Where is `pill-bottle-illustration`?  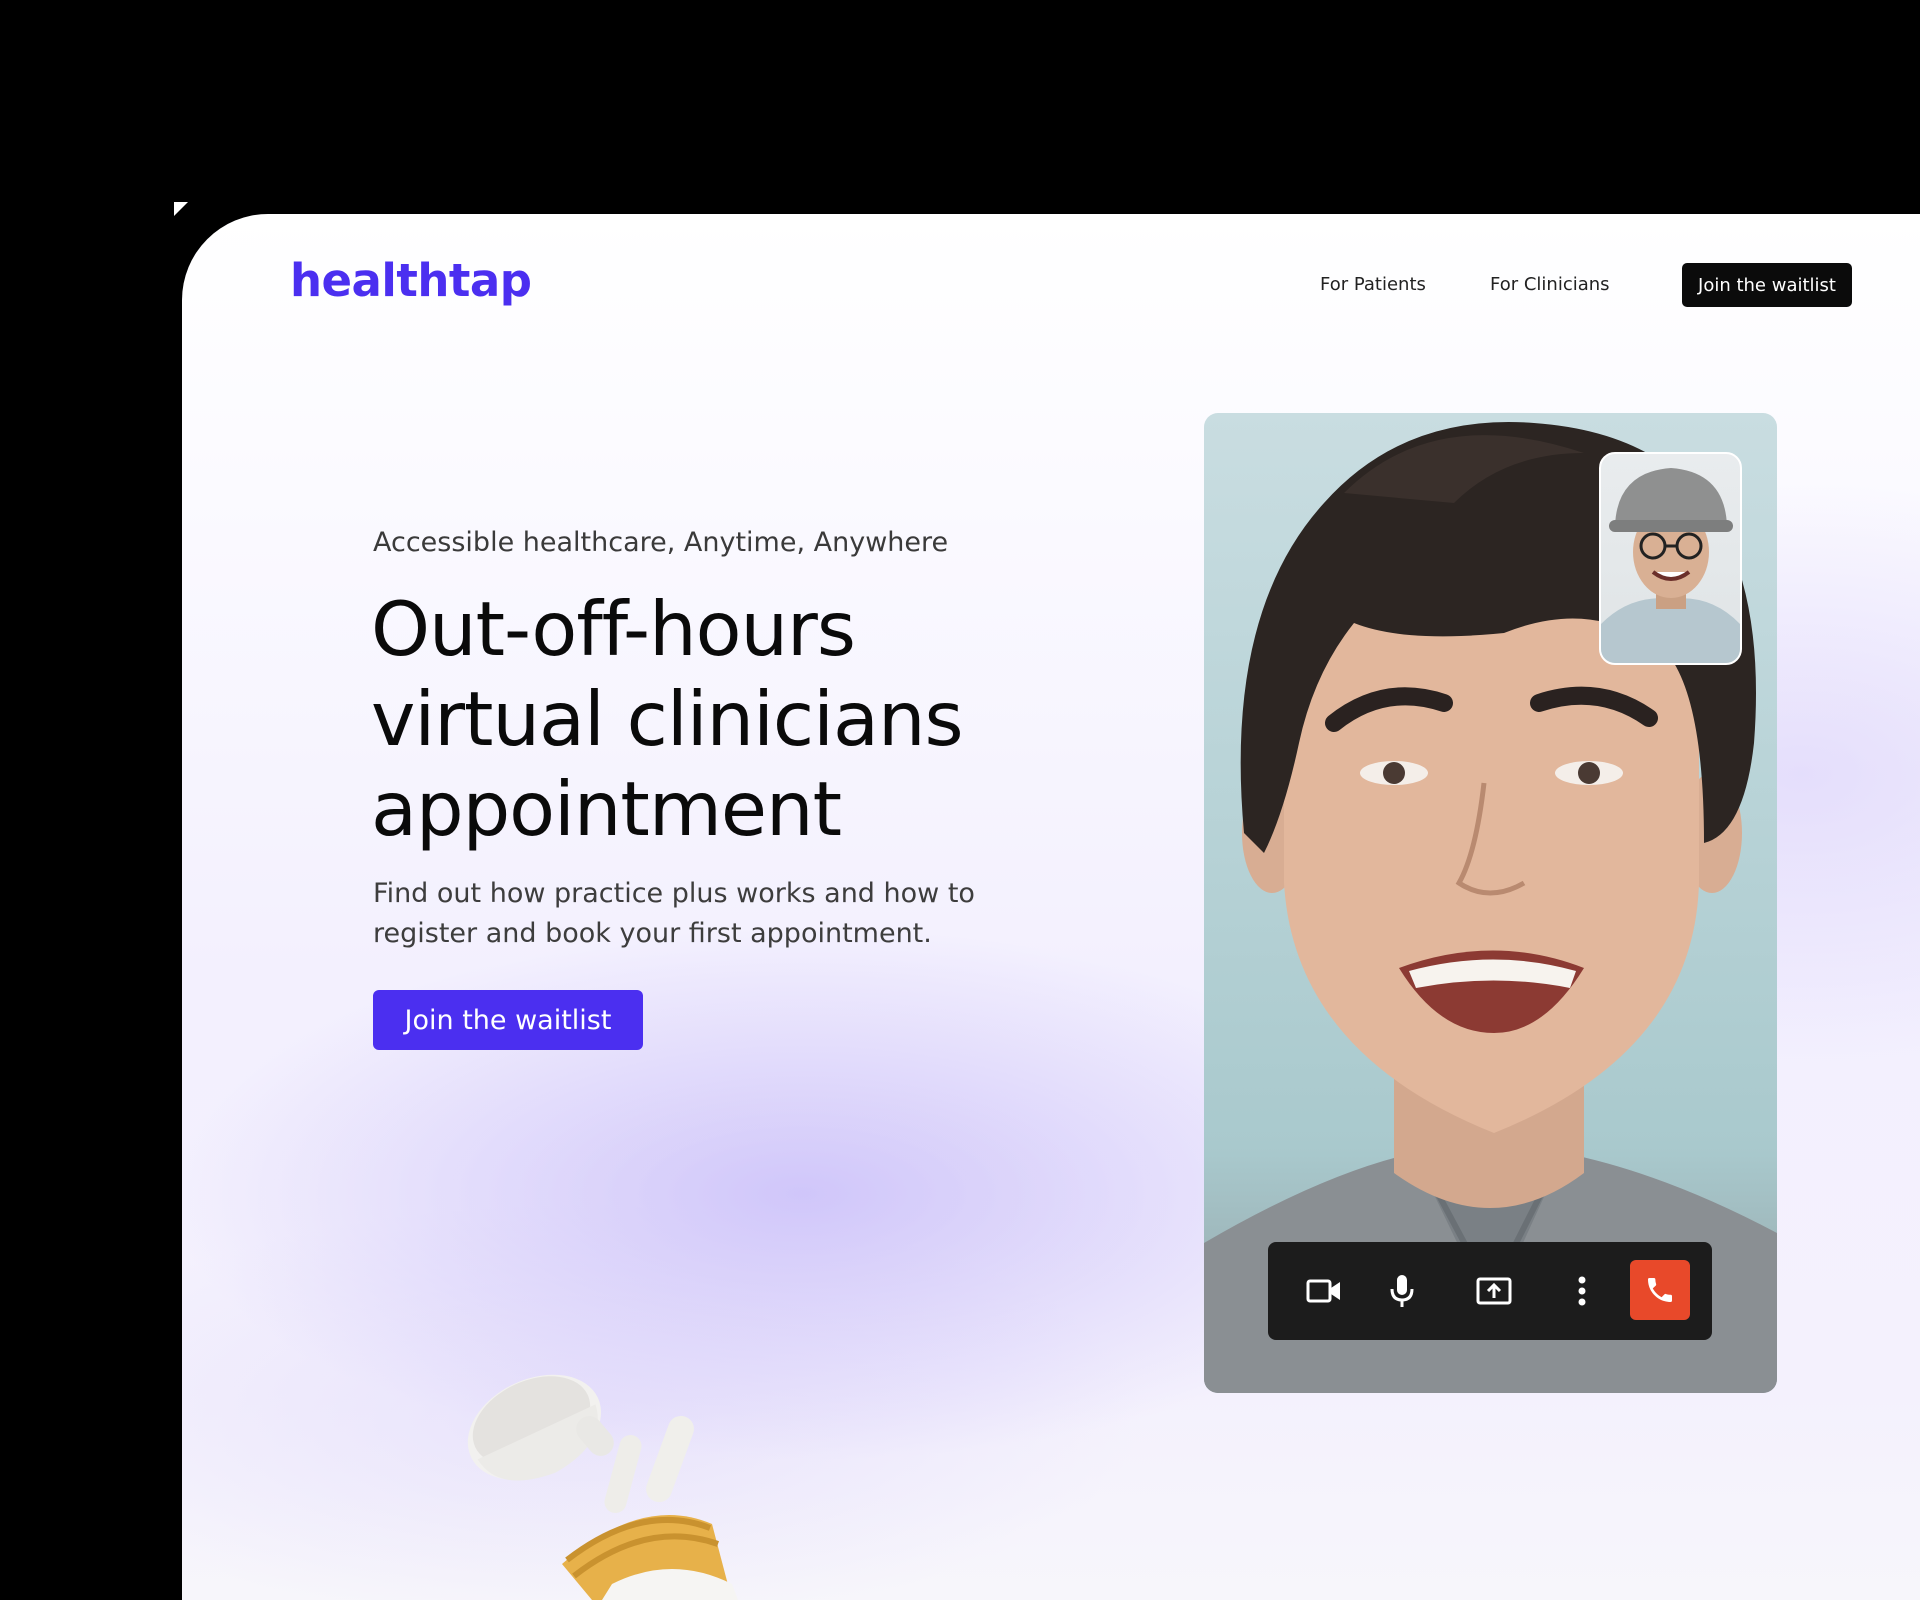 pill-bottle-illustration is located at coordinates (602, 1487).